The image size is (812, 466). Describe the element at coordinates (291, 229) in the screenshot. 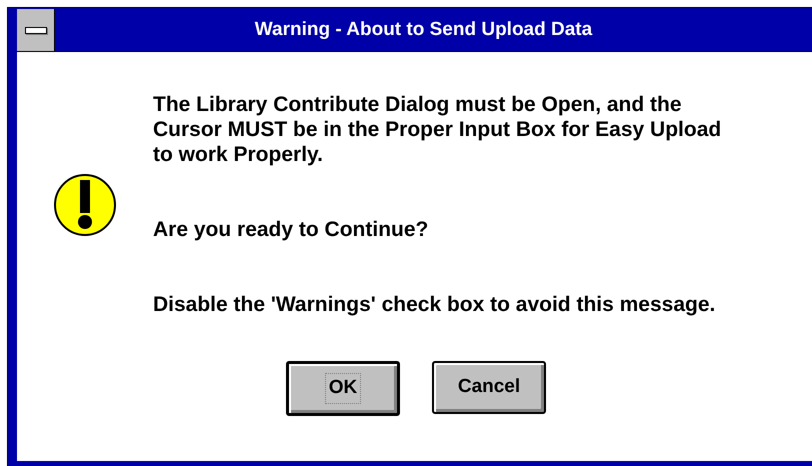

I see `message-text: Are you ready to Continue?` at that location.